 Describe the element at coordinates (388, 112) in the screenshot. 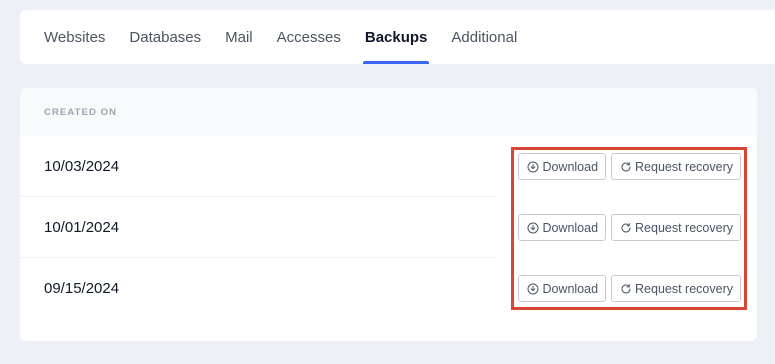

I see `table-header: CREATED ON` at that location.